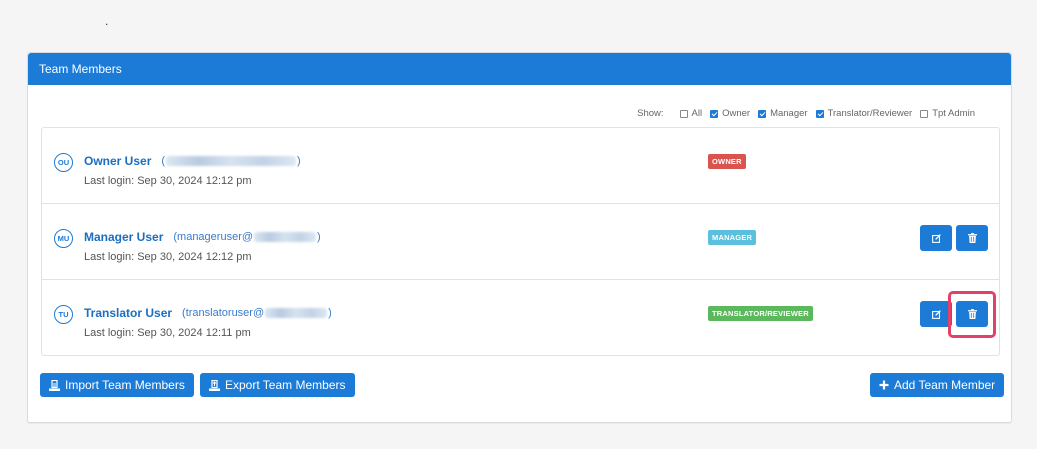 Image resolution: width=1037 pixels, height=449 pixels. What do you see at coordinates (125, 385) in the screenshot?
I see `import-label: Import Team Members` at bounding box center [125, 385].